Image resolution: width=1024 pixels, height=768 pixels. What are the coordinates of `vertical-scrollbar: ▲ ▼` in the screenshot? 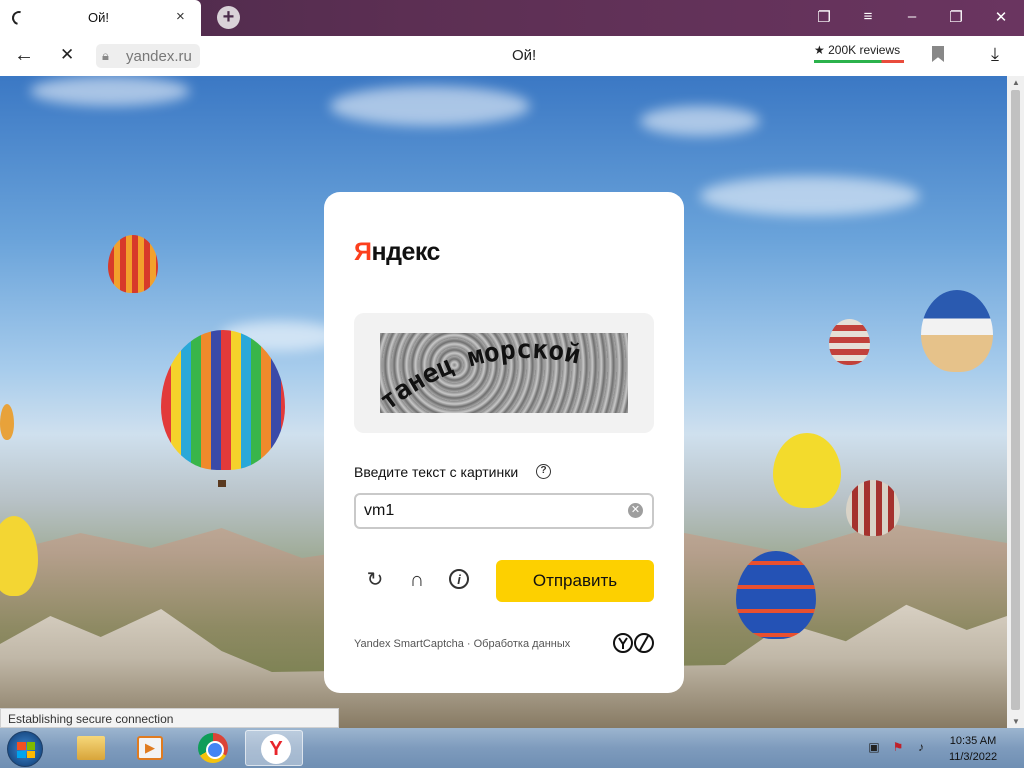 It's located at (1015, 402).